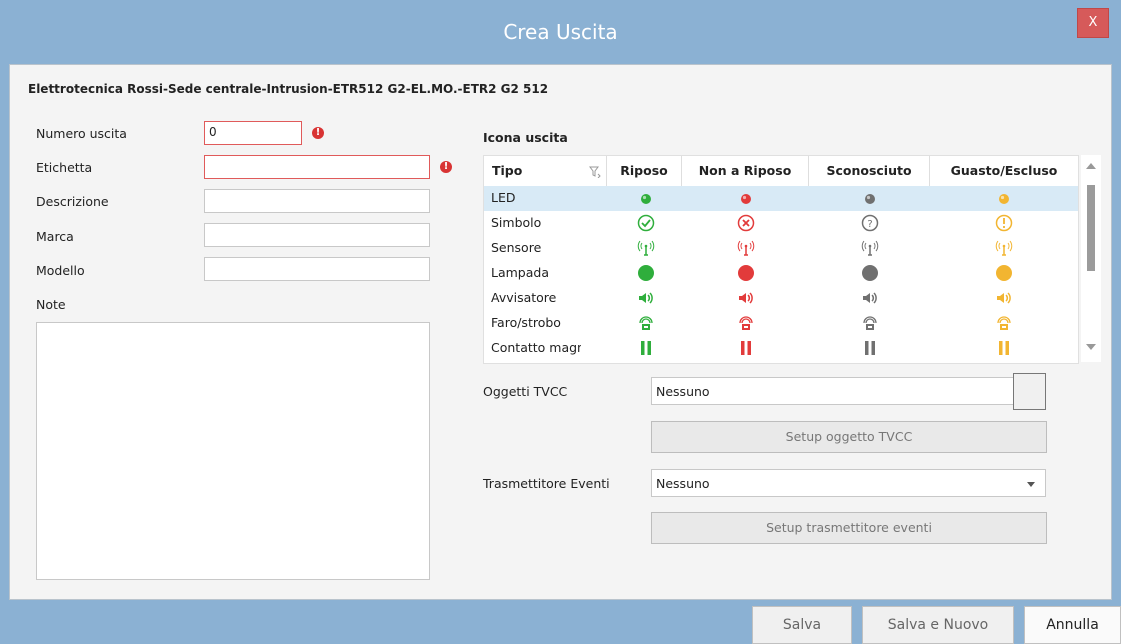  What do you see at coordinates (1091, 347) in the screenshot?
I see `scroll-down-icon` at bounding box center [1091, 347].